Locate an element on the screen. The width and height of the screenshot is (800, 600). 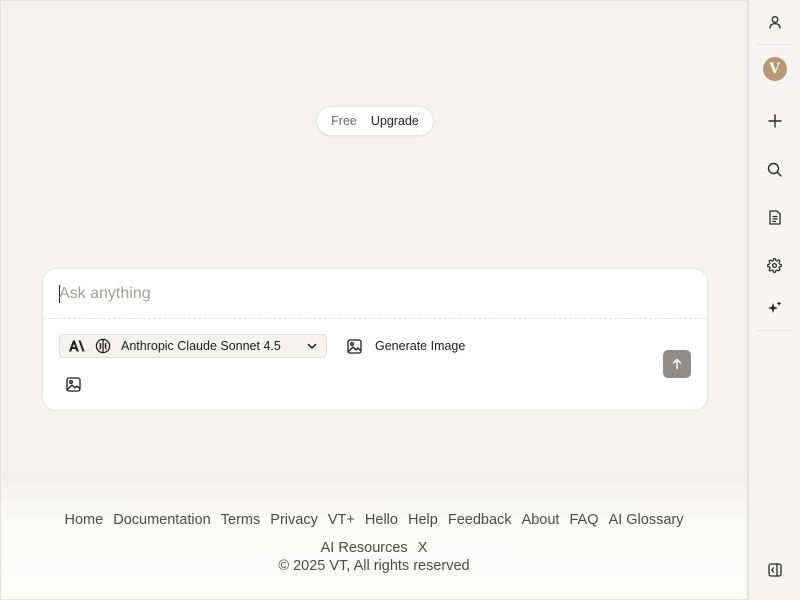
gear-icon is located at coordinates (774, 265).